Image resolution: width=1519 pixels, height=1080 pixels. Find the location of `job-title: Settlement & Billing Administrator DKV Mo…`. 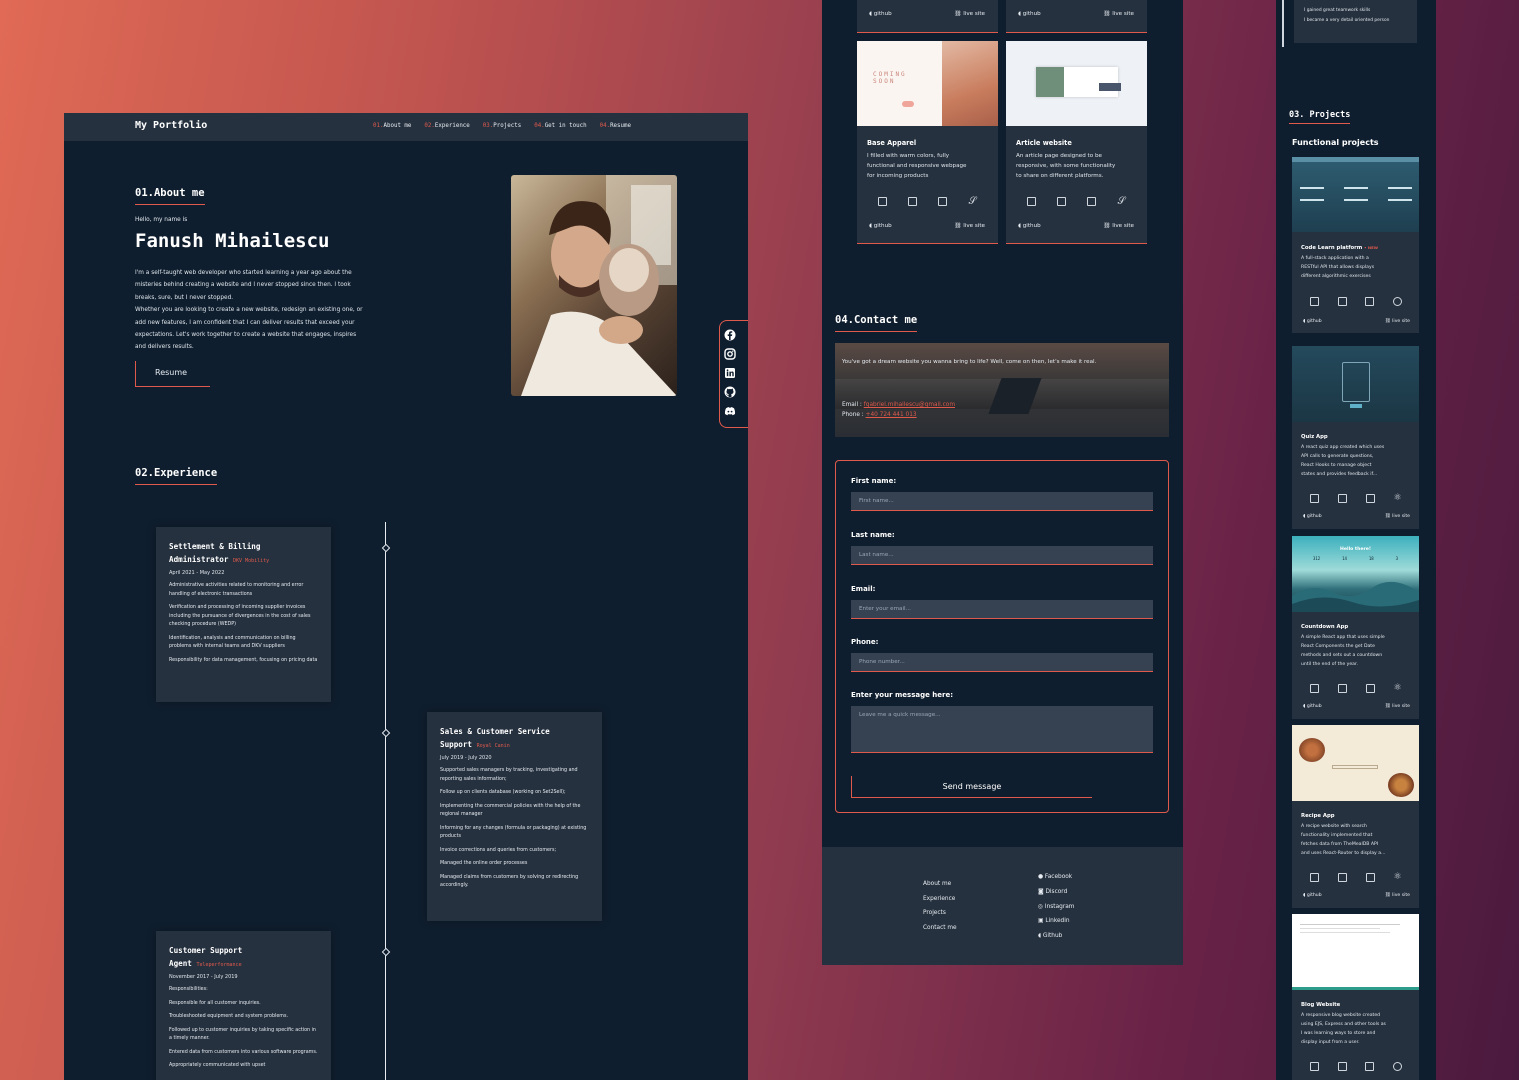

job-title: Settlement & Billing Administrator DKV Mo… is located at coordinates (219, 553).